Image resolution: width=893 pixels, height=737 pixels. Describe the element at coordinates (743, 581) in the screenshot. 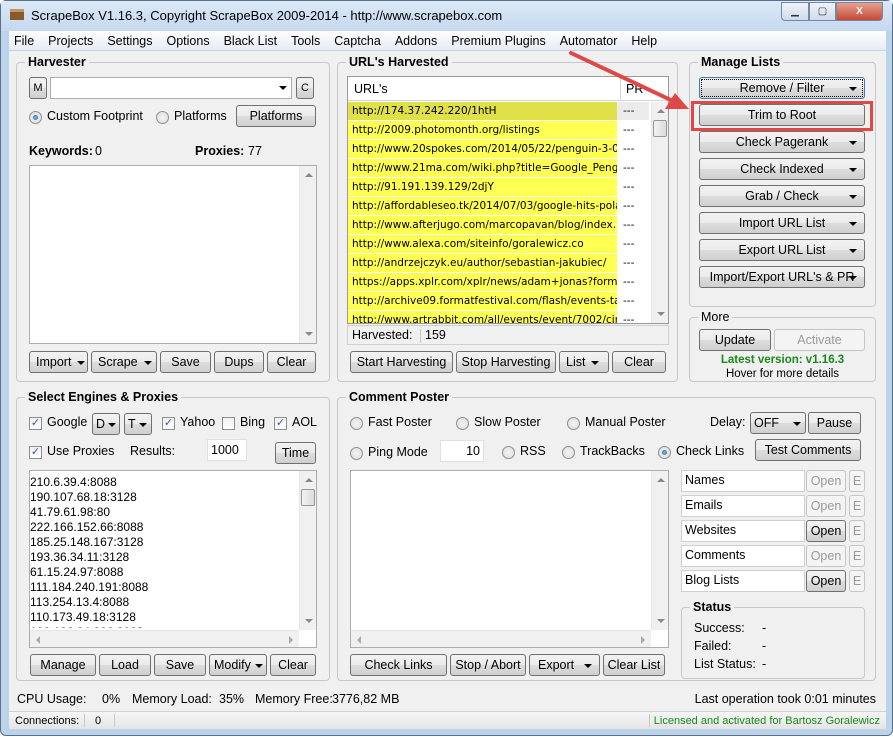

I see `blog-lists-field: Blog Lists` at that location.